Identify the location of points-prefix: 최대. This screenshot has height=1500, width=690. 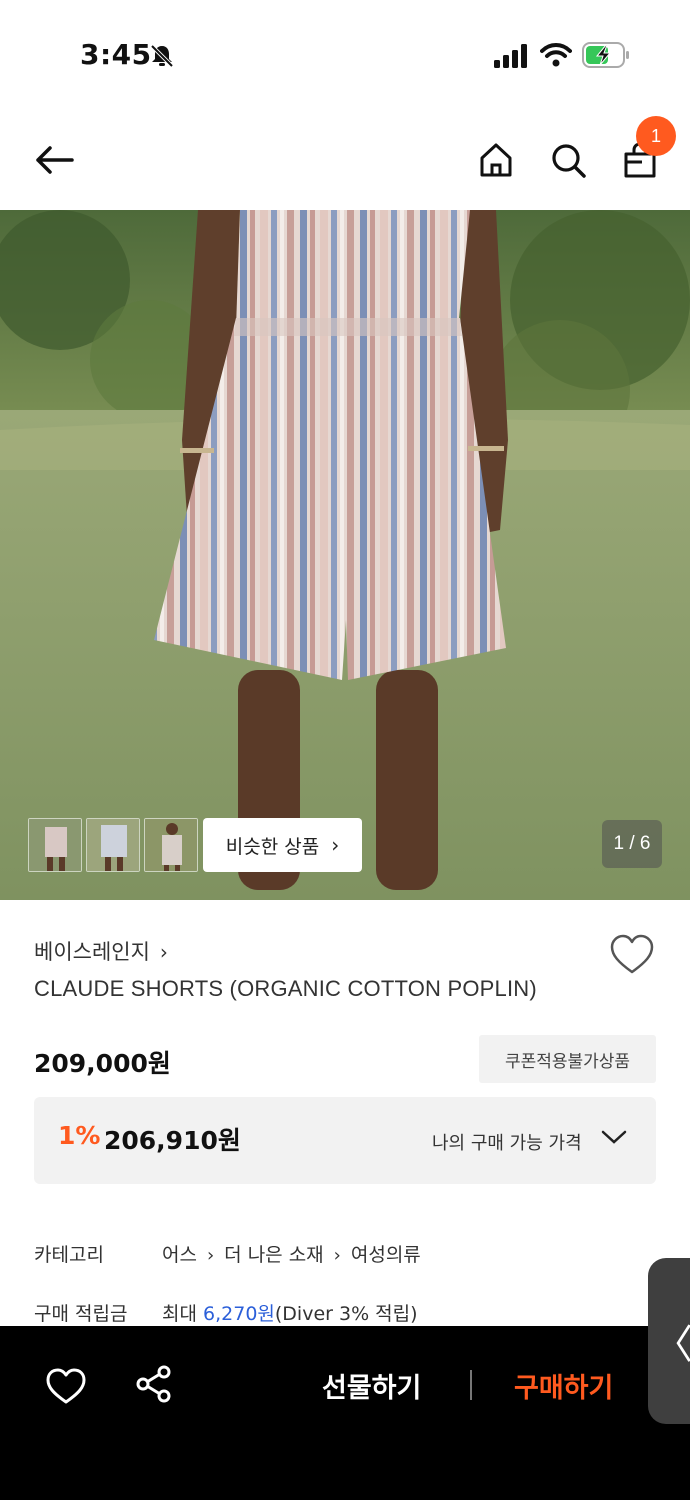
(179, 1314).